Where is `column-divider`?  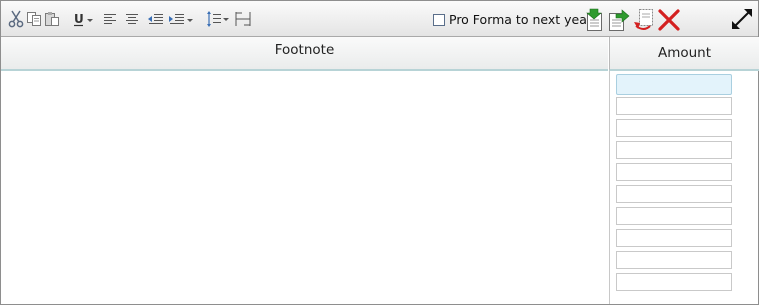
column-divider is located at coordinates (609, 187).